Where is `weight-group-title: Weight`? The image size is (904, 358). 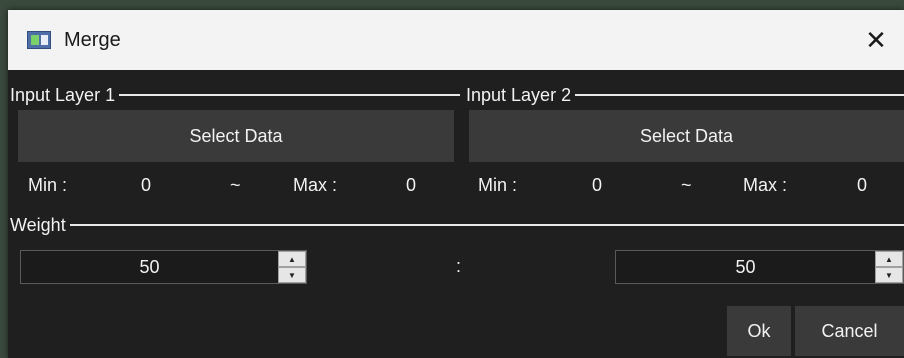
weight-group-title: Weight is located at coordinates (457, 225).